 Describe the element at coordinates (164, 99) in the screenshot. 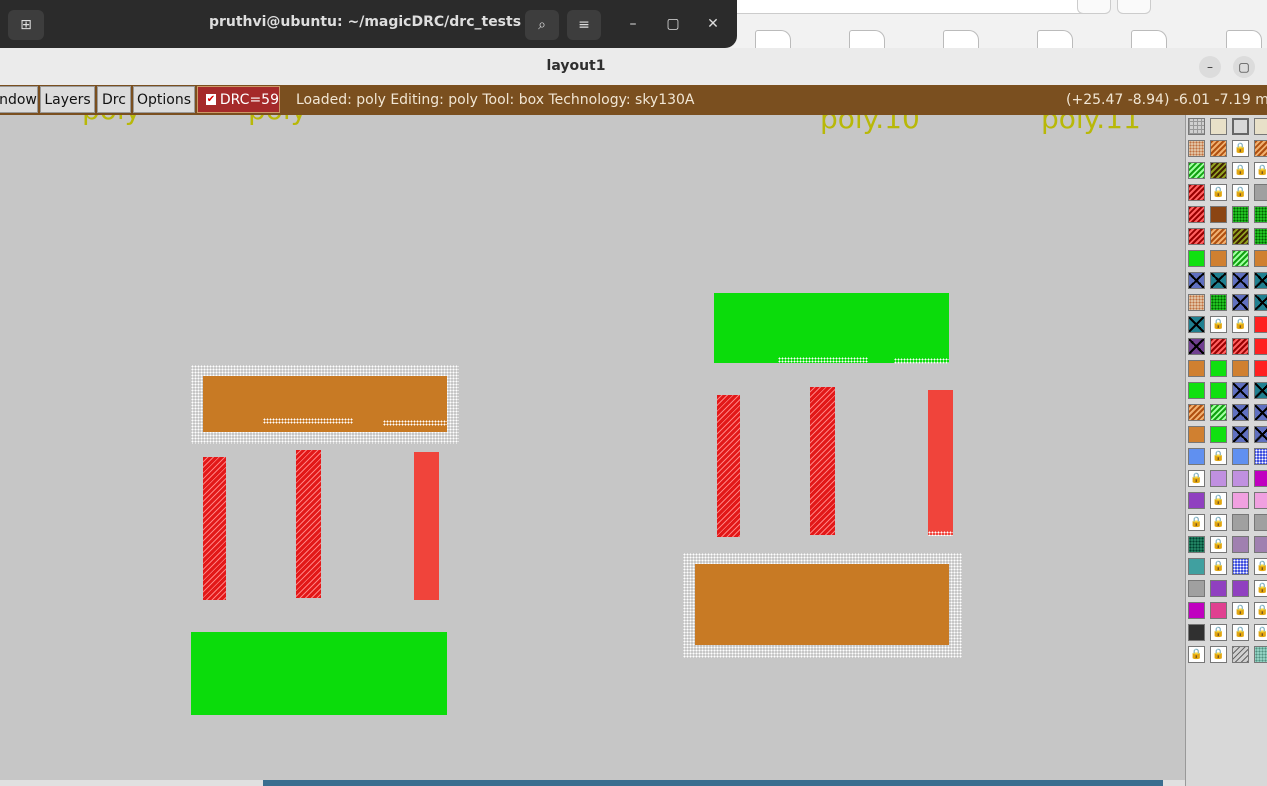

I see `menu-options: Options` at that location.